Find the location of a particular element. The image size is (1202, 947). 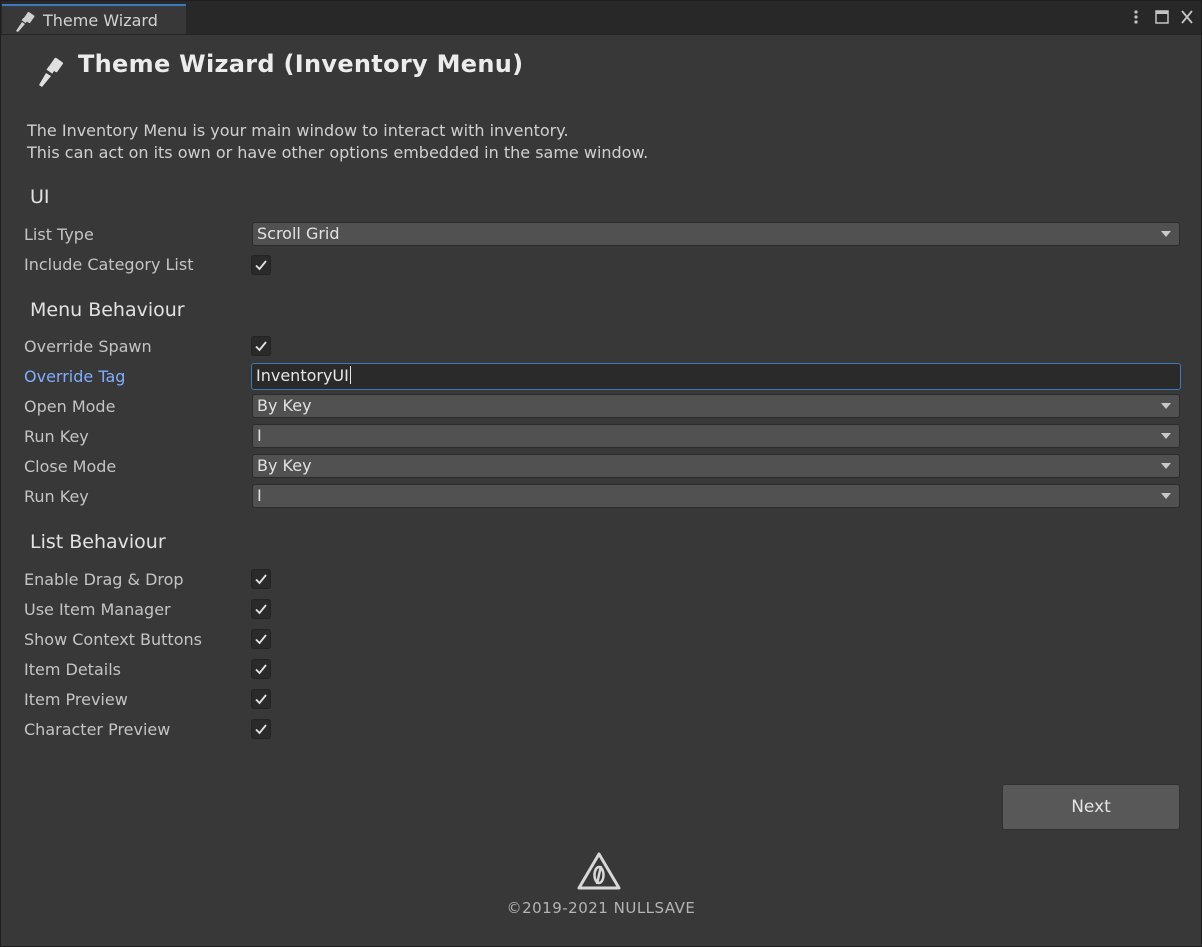

item-preview-checkbox is located at coordinates (261, 699).